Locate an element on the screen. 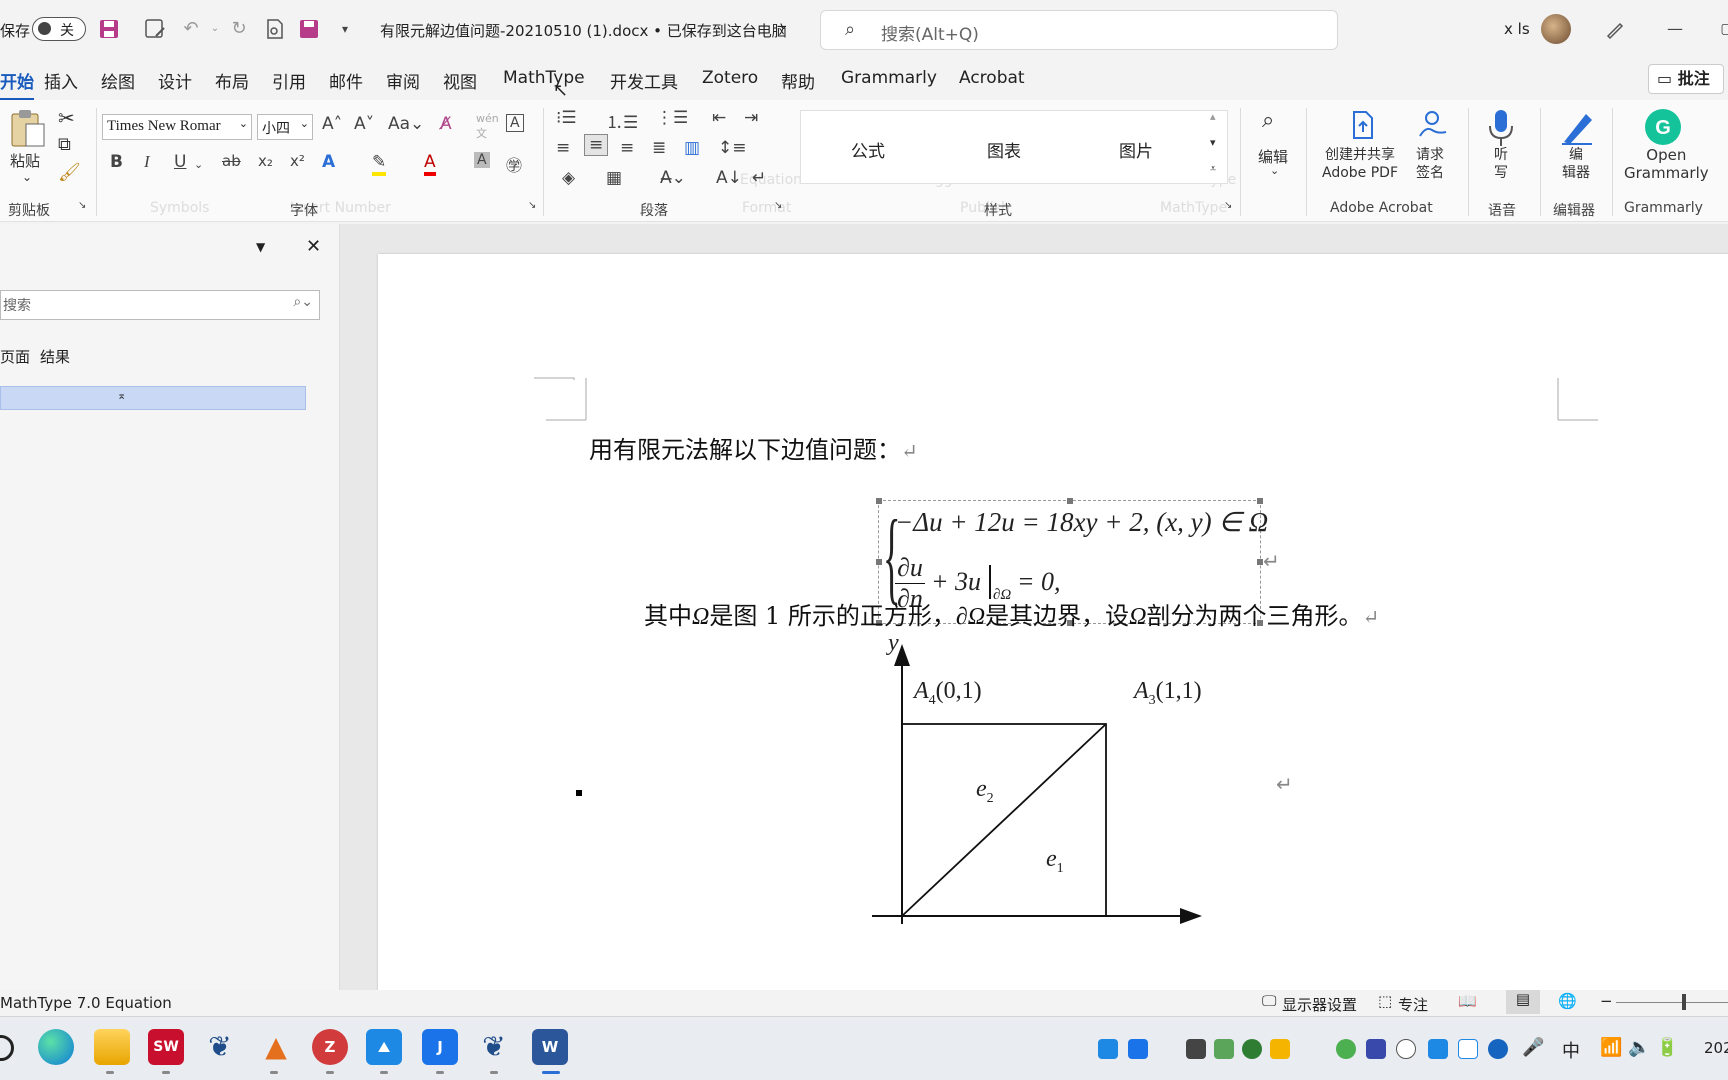  clear-format-icon: A̸ is located at coordinates (446, 124).